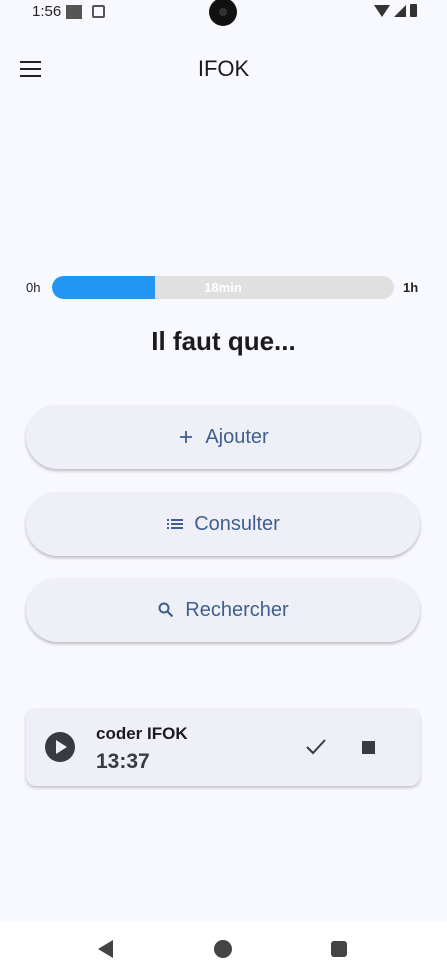 The width and height of the screenshot is (447, 974). Describe the element at coordinates (339, 949) in the screenshot. I see `recents-icon` at that location.